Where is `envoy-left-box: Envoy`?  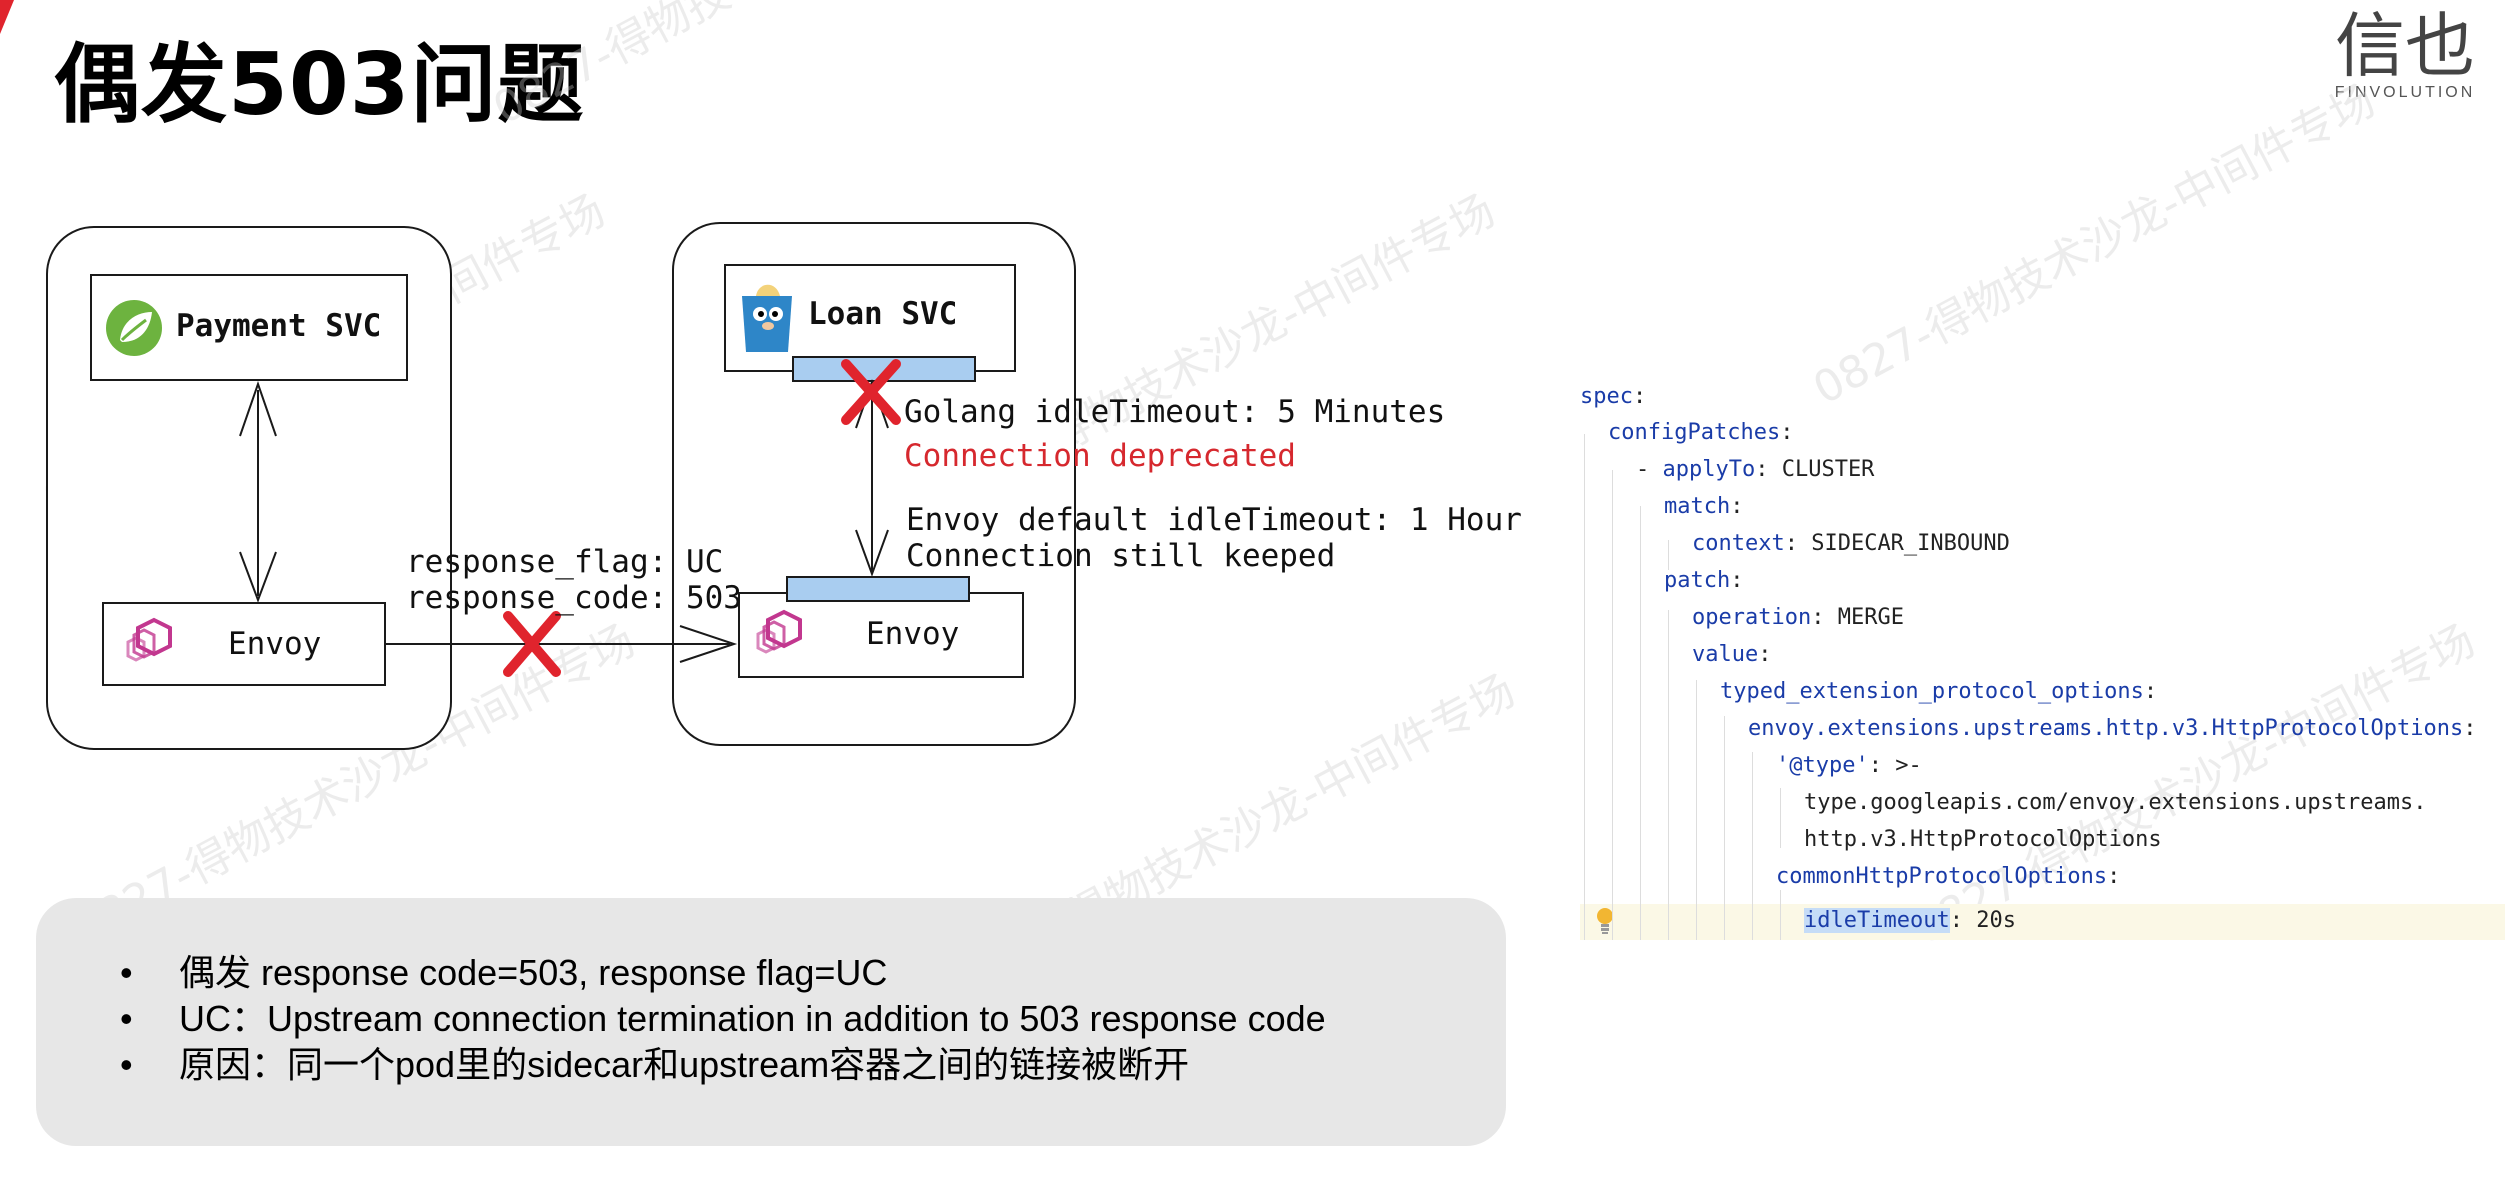
envoy-left-box: Envoy is located at coordinates (244, 644).